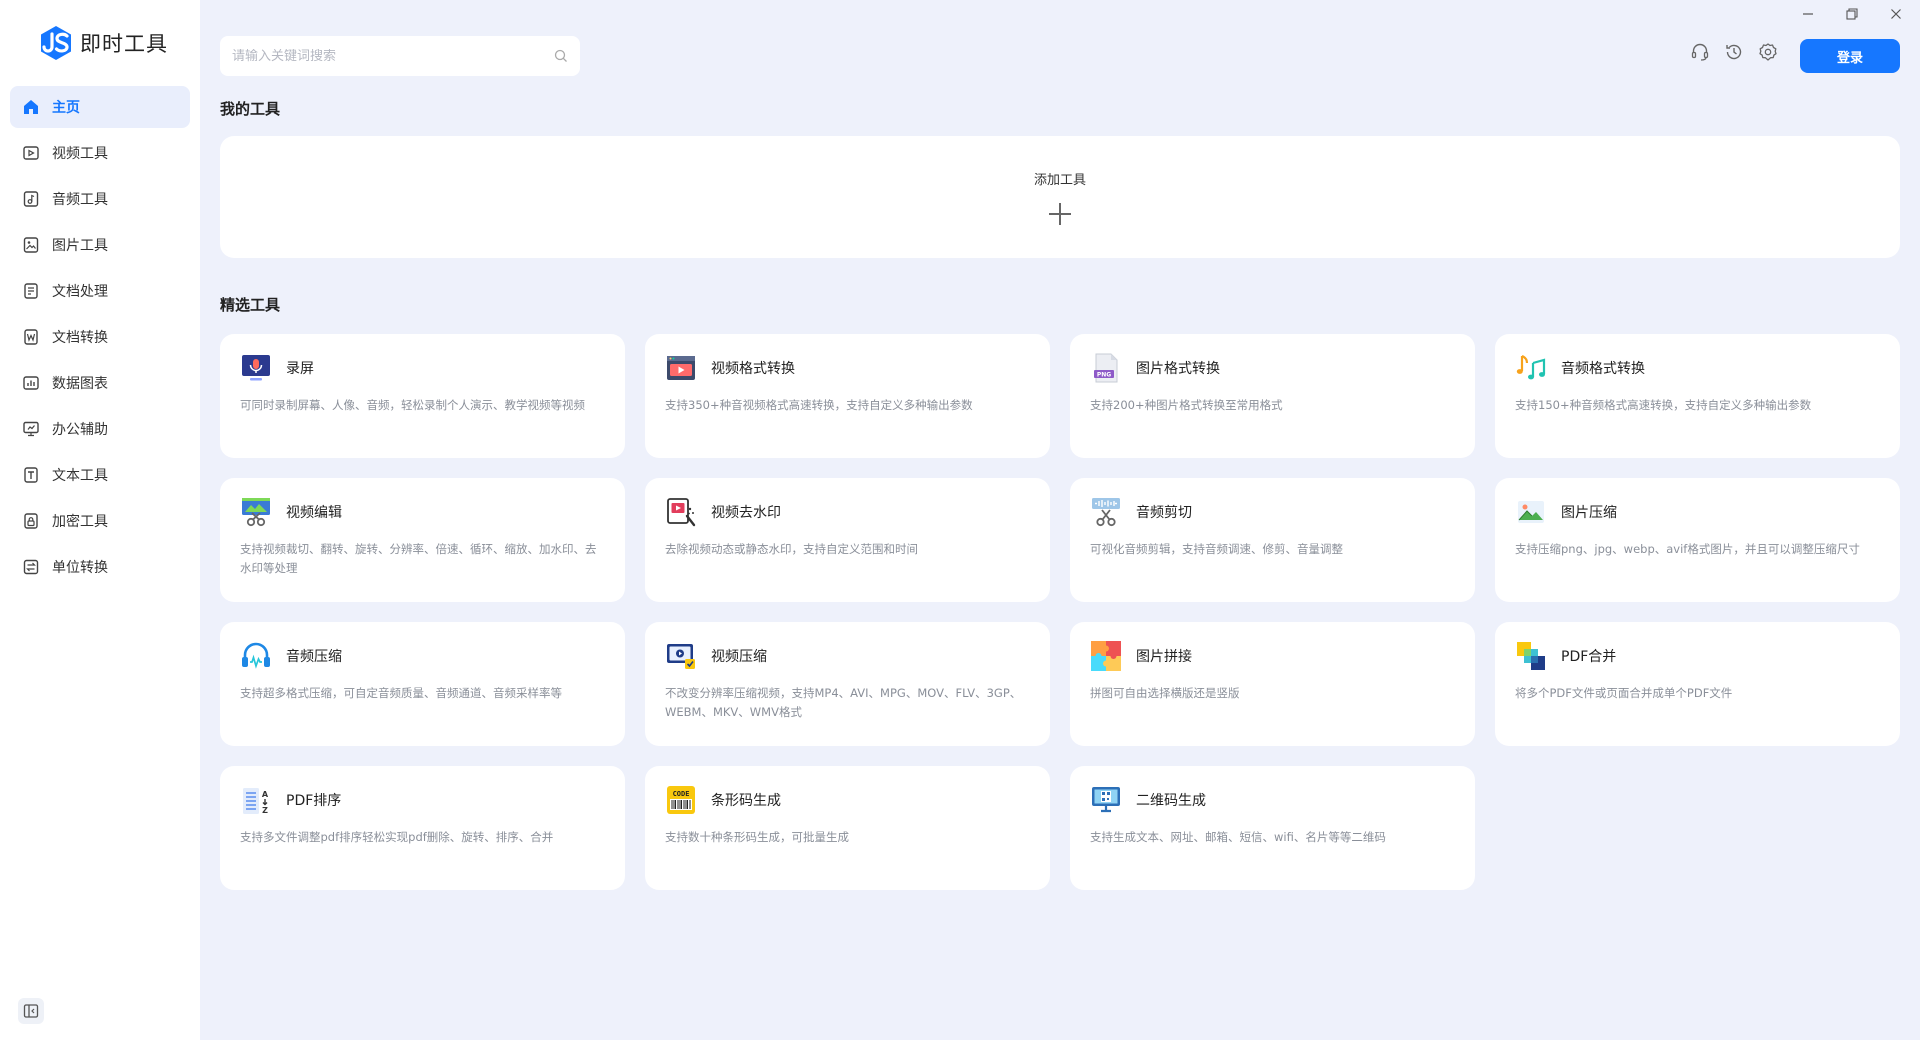 The image size is (1920, 1040). Describe the element at coordinates (393, 56) in the screenshot. I see `search-input` at that location.